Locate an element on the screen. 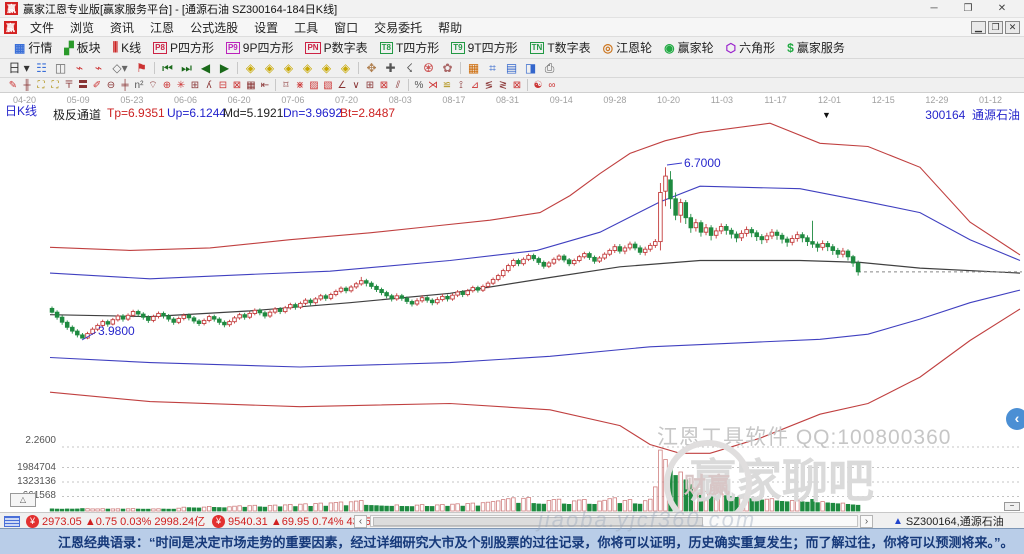 This screenshot has height=554, width=1024. refresh-icon: ♼ is located at coordinates (428, 68).